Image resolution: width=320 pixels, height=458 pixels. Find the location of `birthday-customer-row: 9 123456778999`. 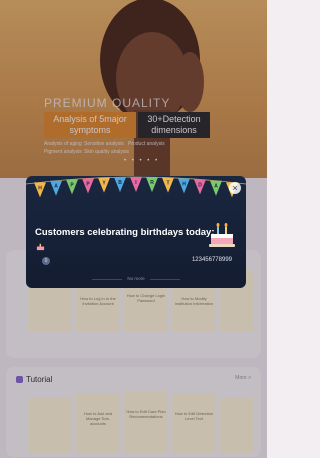

birthday-customer-row: 9 123456778999 is located at coordinates (138, 262).